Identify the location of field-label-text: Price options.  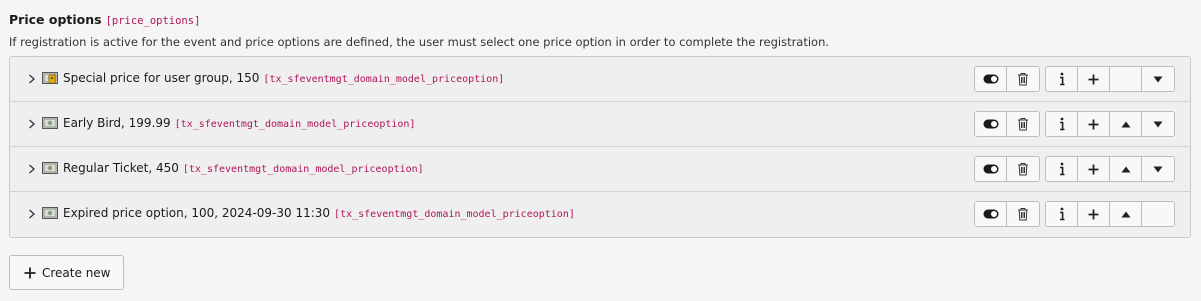
(55, 19).